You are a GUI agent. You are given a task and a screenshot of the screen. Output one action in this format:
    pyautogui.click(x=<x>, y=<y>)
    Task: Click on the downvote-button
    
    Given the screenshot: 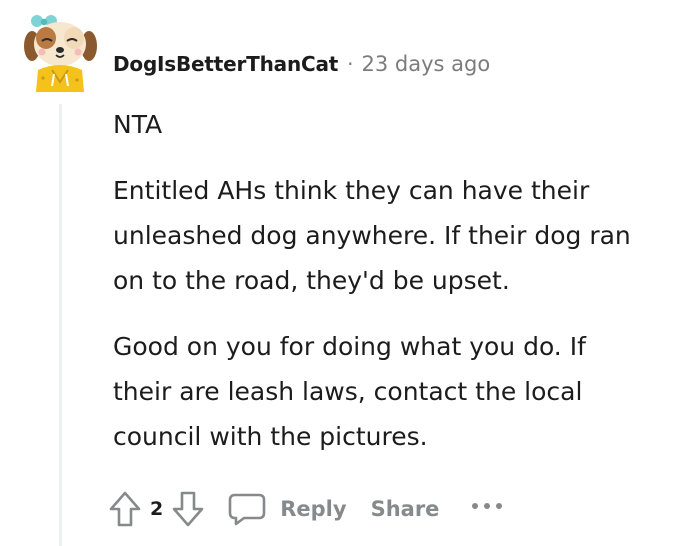 What is the action you would take?
    pyautogui.click(x=188, y=509)
    